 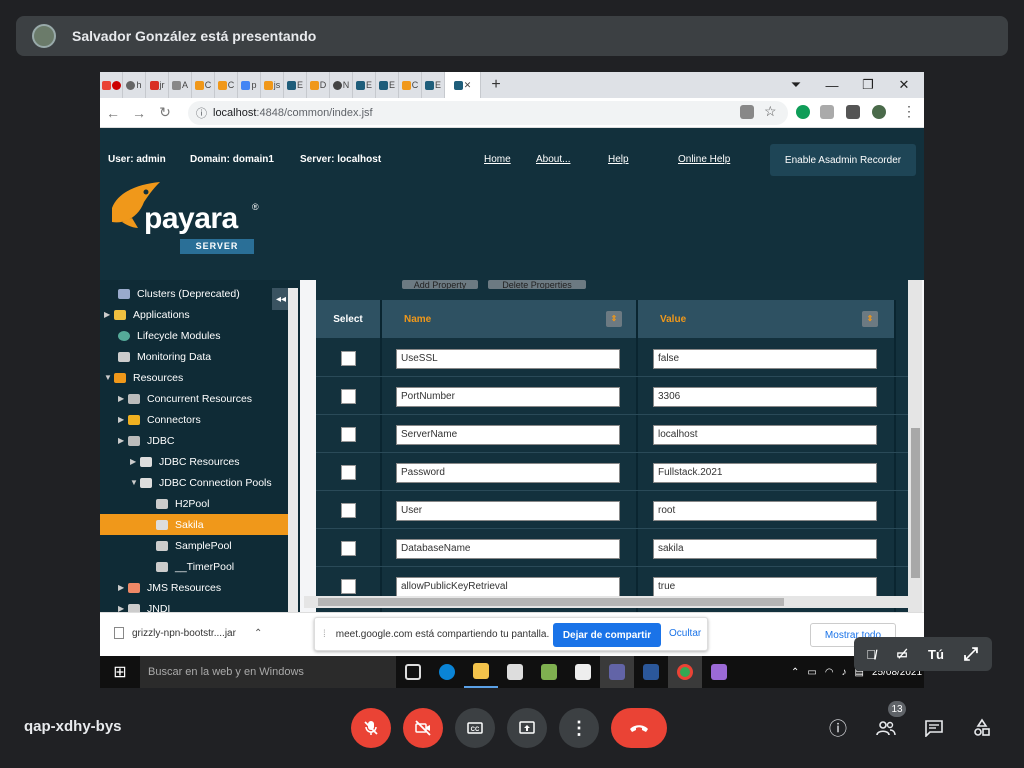 I want to click on camera-off-icon: ▭̸, so click(x=902, y=654).